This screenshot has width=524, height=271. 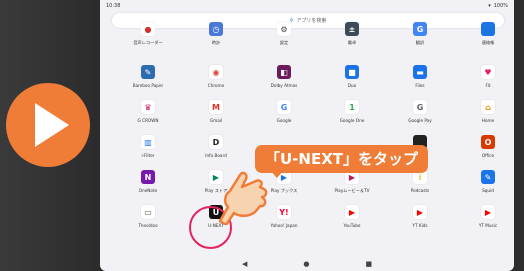 What do you see at coordinates (352, 42) in the screenshot?
I see `app-calculator: ± 電卓` at bounding box center [352, 42].